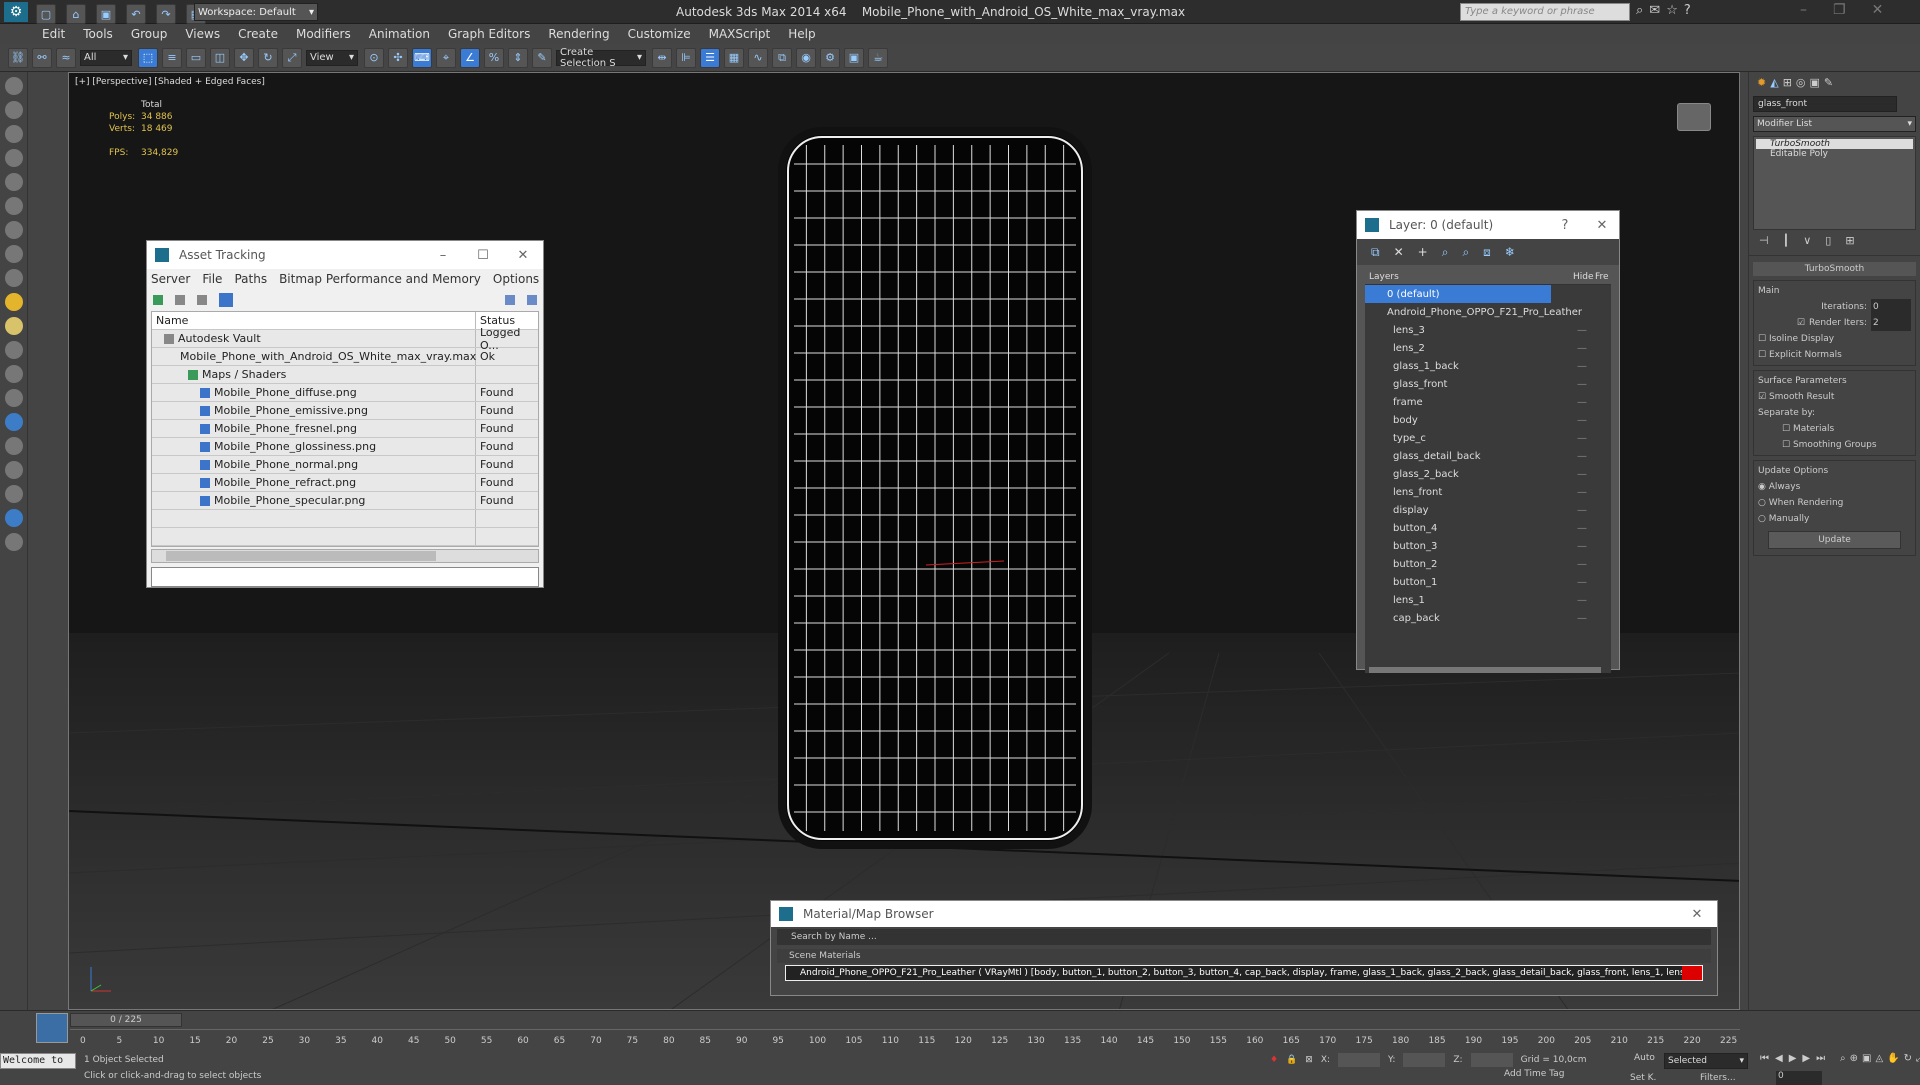 The height and width of the screenshot is (1085, 1920). What do you see at coordinates (14, 518) in the screenshot?
I see `scene-explorer-icon` at bounding box center [14, 518].